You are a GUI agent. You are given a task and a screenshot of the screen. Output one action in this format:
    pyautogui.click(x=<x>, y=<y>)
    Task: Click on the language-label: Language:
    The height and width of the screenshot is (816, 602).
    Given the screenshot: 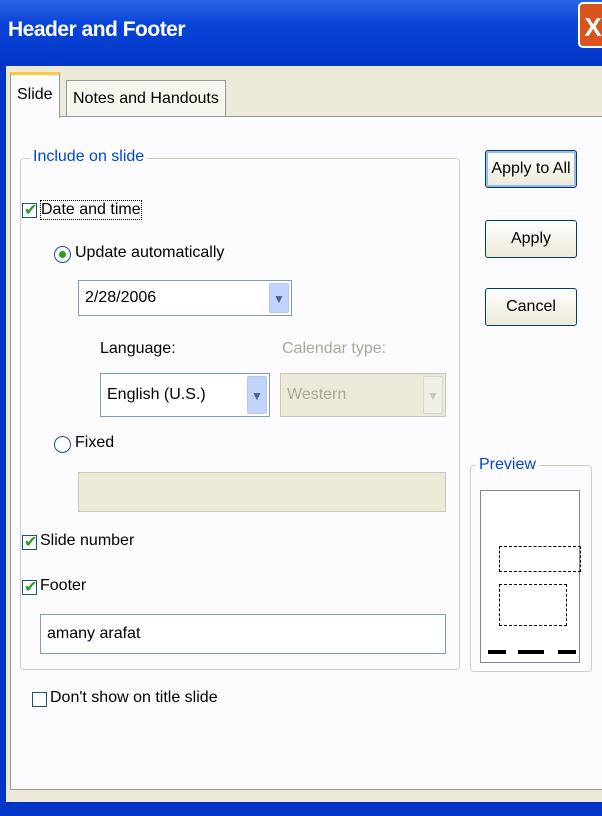 What is the action you would take?
    pyautogui.click(x=138, y=348)
    